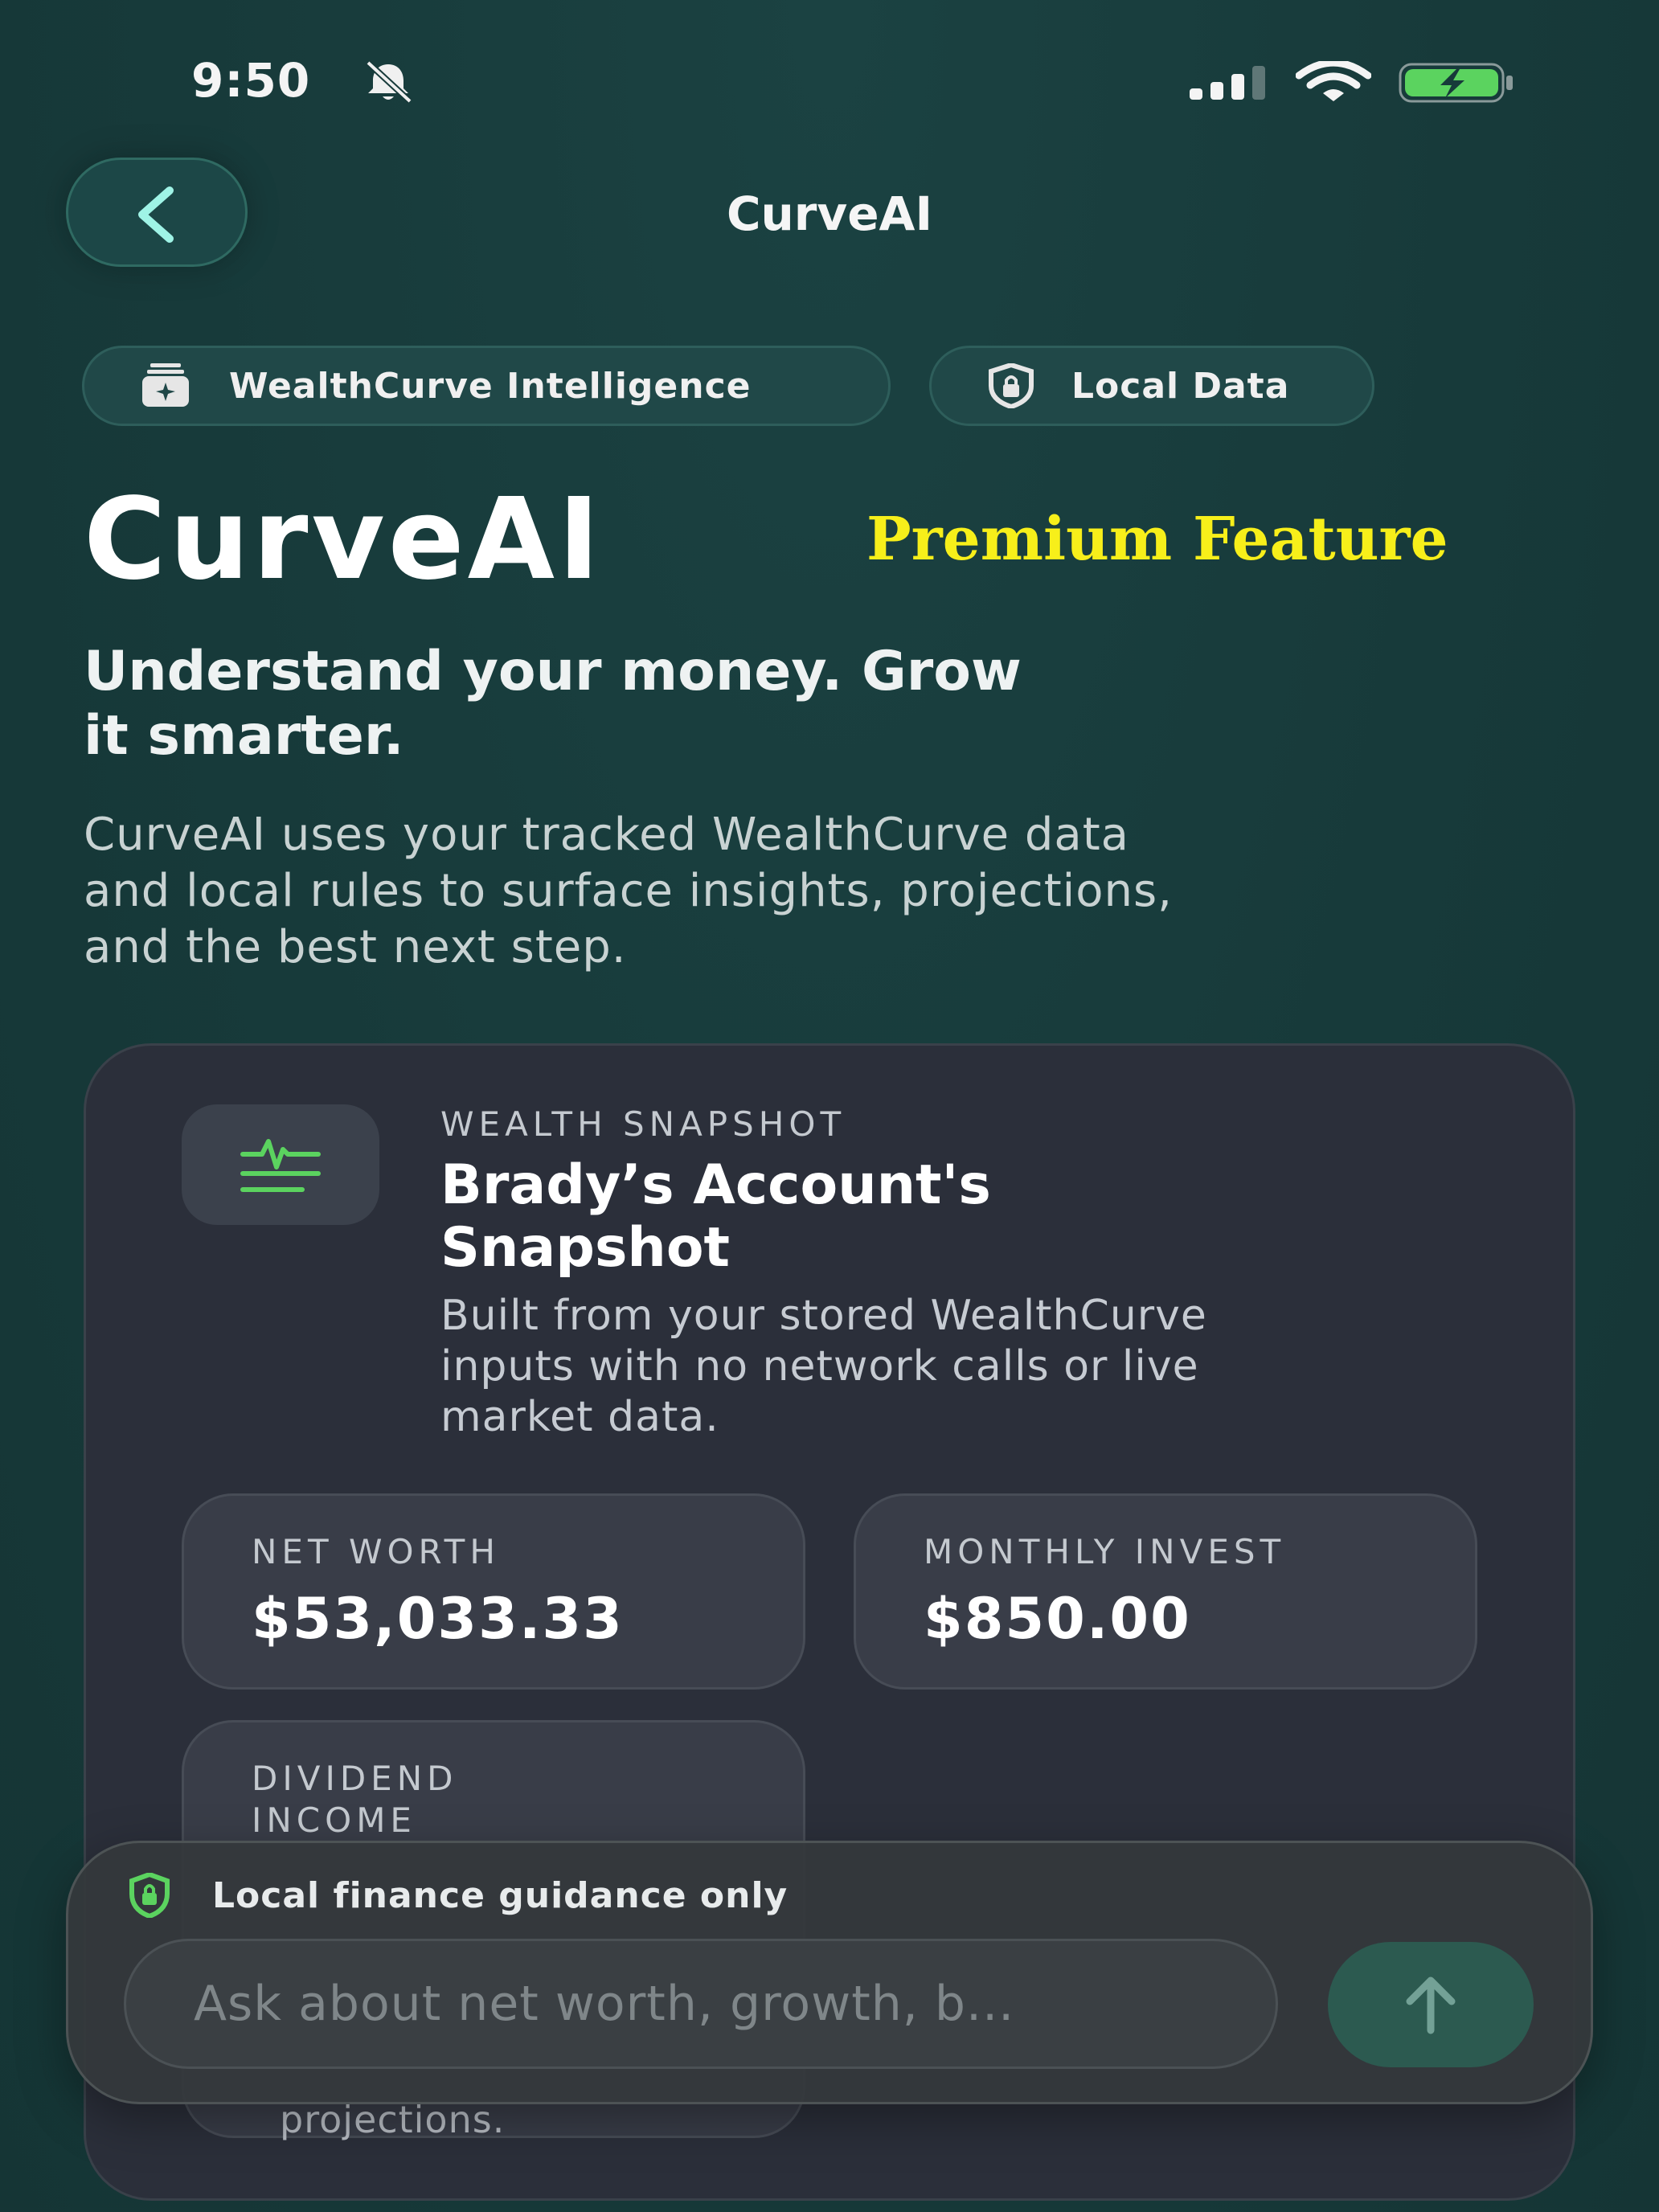 Image resolution: width=1659 pixels, height=2212 pixels. What do you see at coordinates (355, 947) in the screenshot?
I see `hero-description-line: and the best next step.` at bounding box center [355, 947].